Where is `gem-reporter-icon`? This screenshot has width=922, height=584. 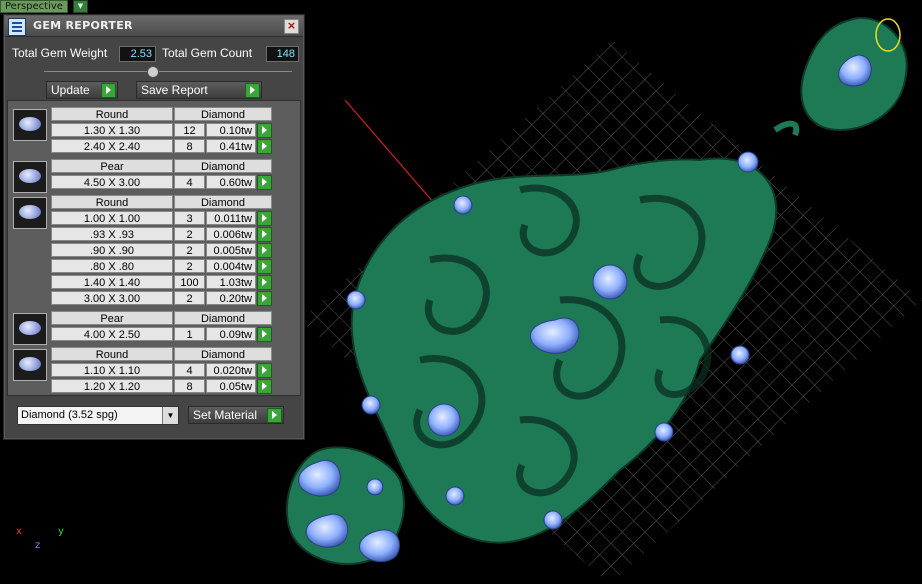
gem-reporter-icon is located at coordinates (17, 27).